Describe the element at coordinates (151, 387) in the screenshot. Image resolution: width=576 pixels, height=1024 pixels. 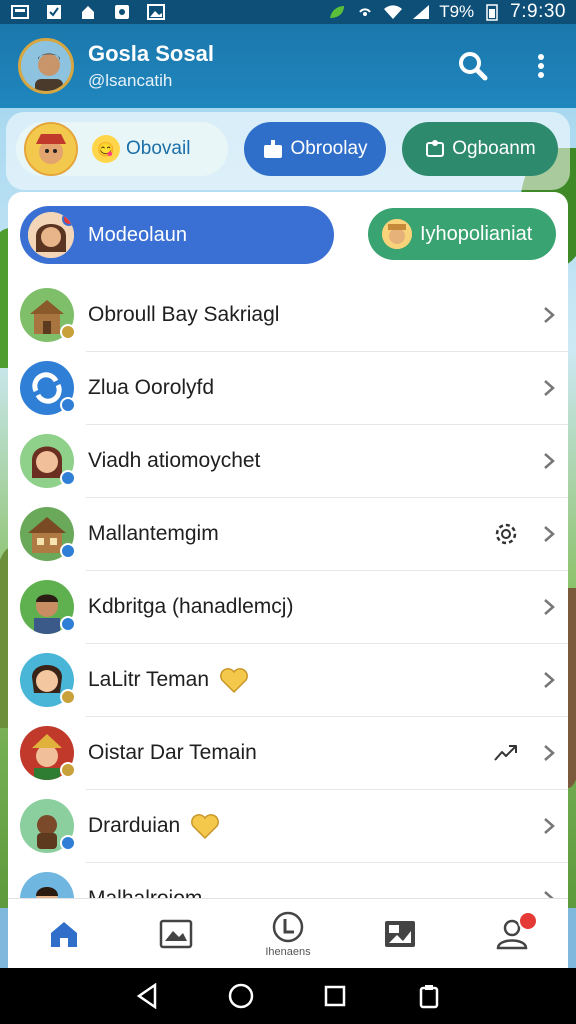
I see `list-item-label: Zlua Oorolyfd` at that location.